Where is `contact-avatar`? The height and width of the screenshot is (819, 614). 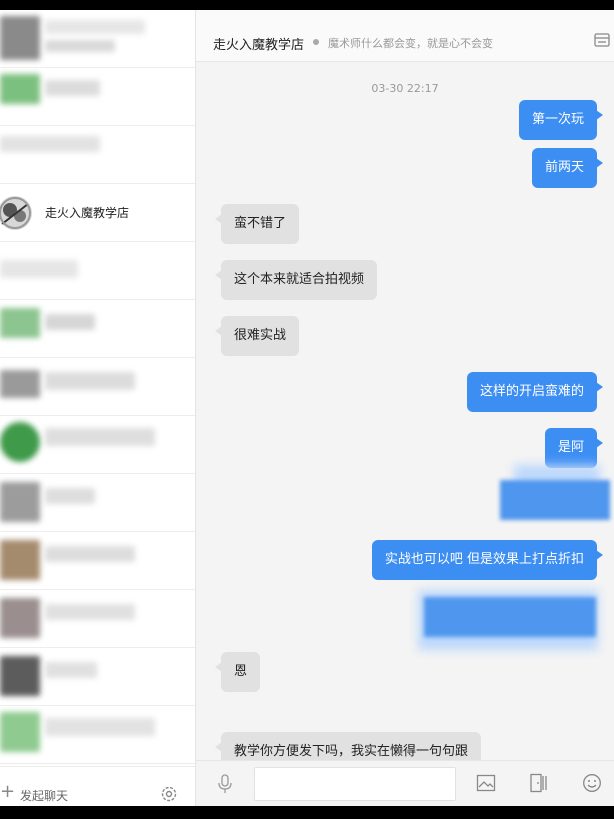
contact-avatar is located at coordinates (16, 213).